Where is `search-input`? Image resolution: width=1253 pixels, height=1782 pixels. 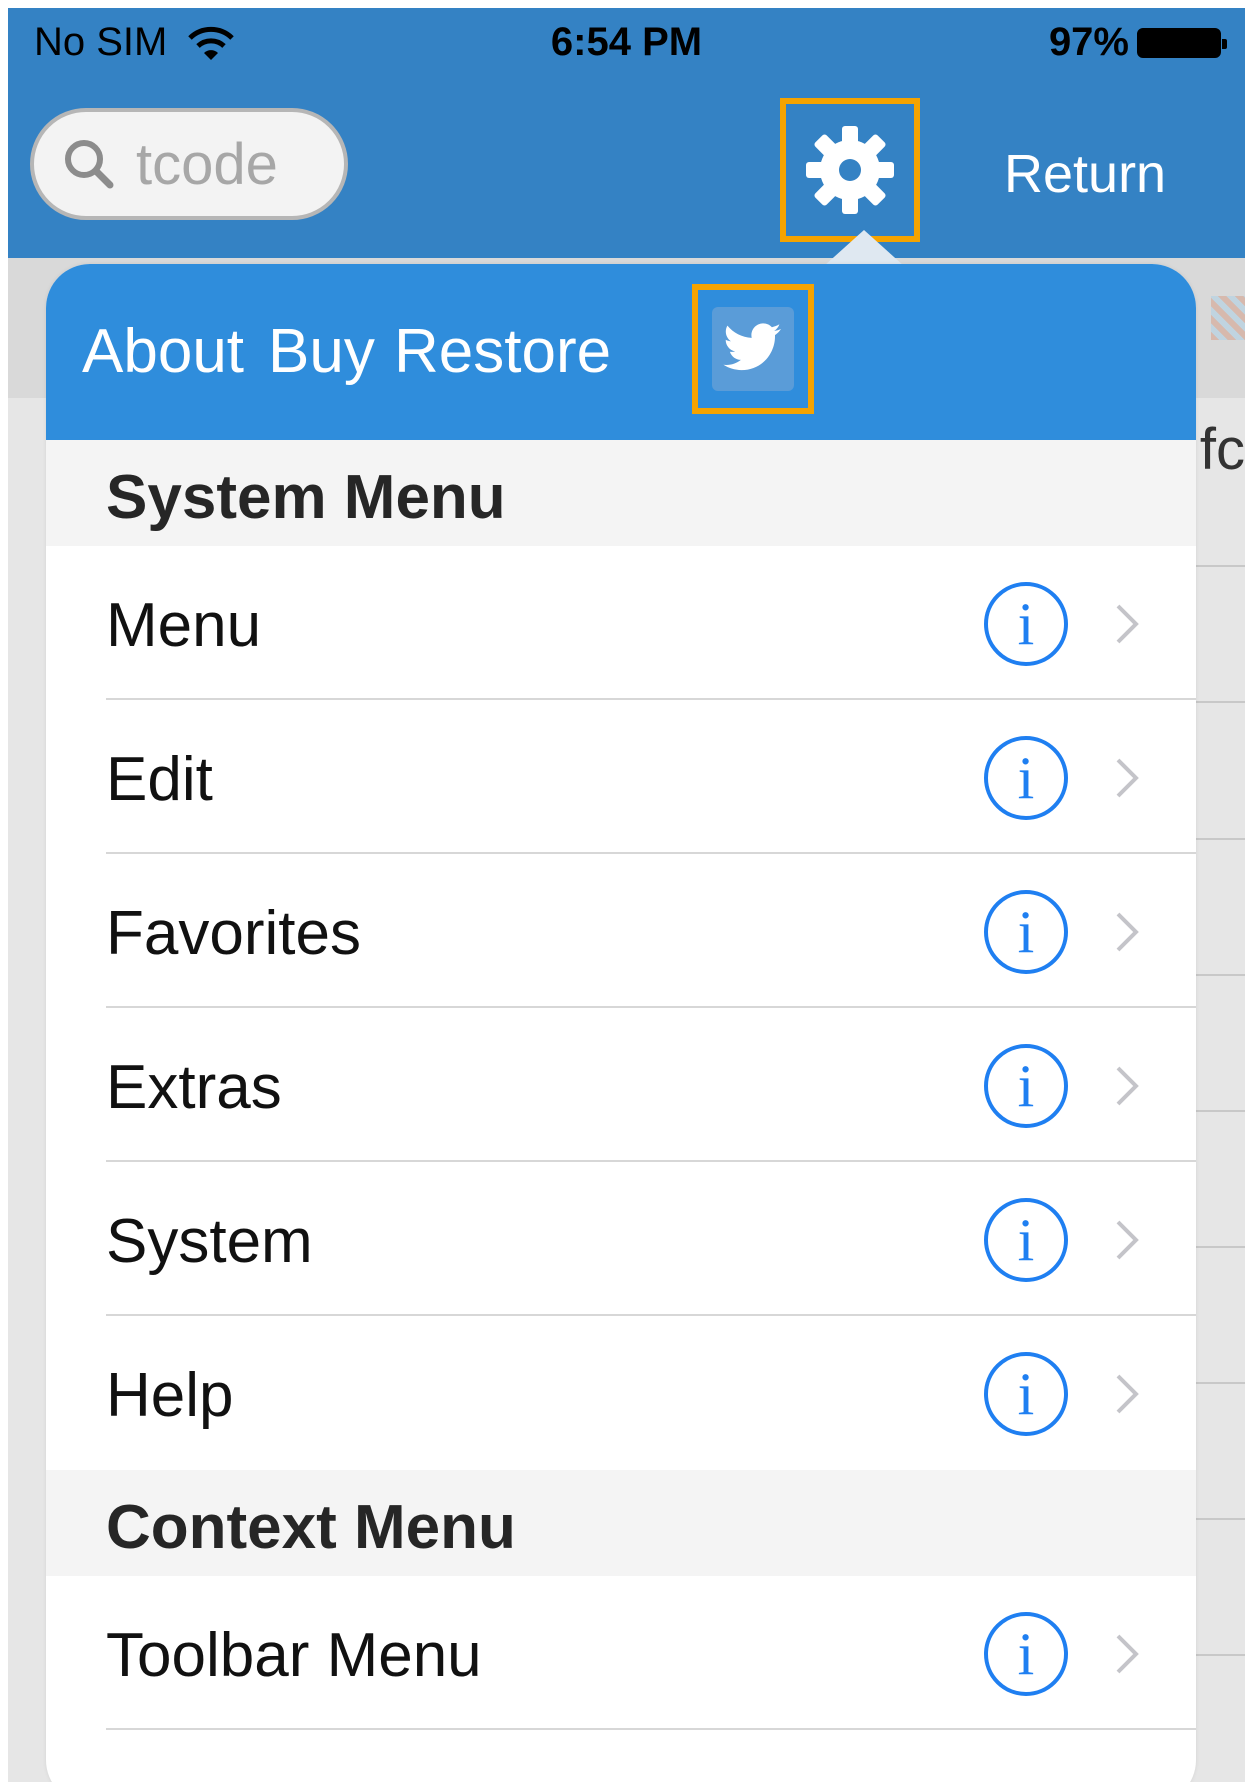
search-input is located at coordinates (236, 164).